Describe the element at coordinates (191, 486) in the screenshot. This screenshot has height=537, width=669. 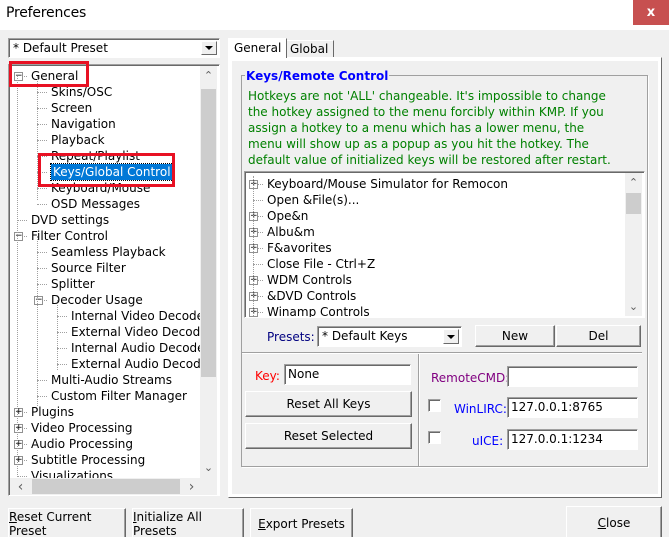
I see `scroll-right-icon: ›` at that location.